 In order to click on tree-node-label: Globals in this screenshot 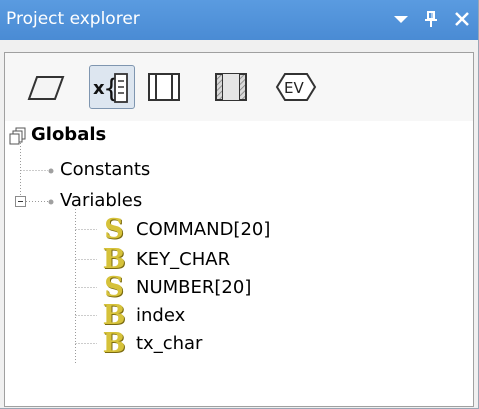, I will do `click(69, 134)`.